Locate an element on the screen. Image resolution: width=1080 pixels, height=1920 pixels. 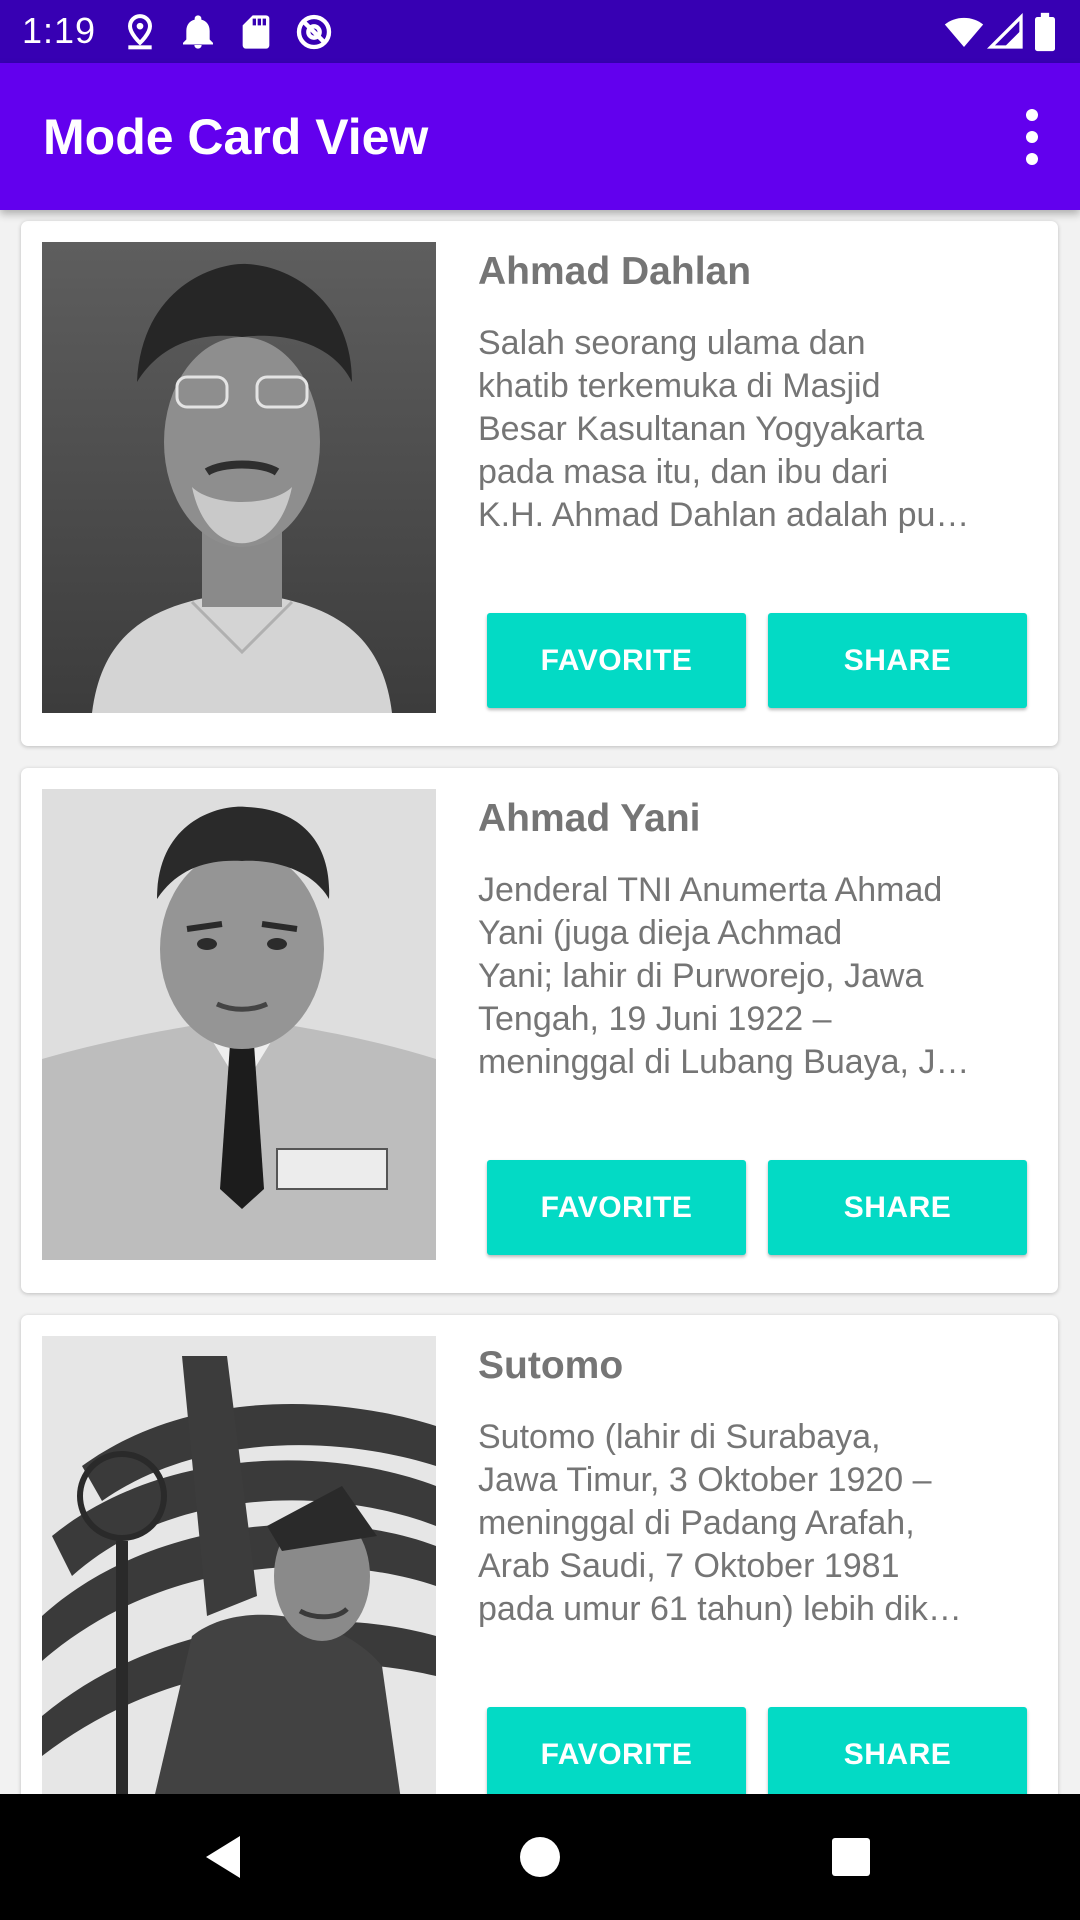
description-line: Salah seorang ulama dan is located at coordinates (672, 343).